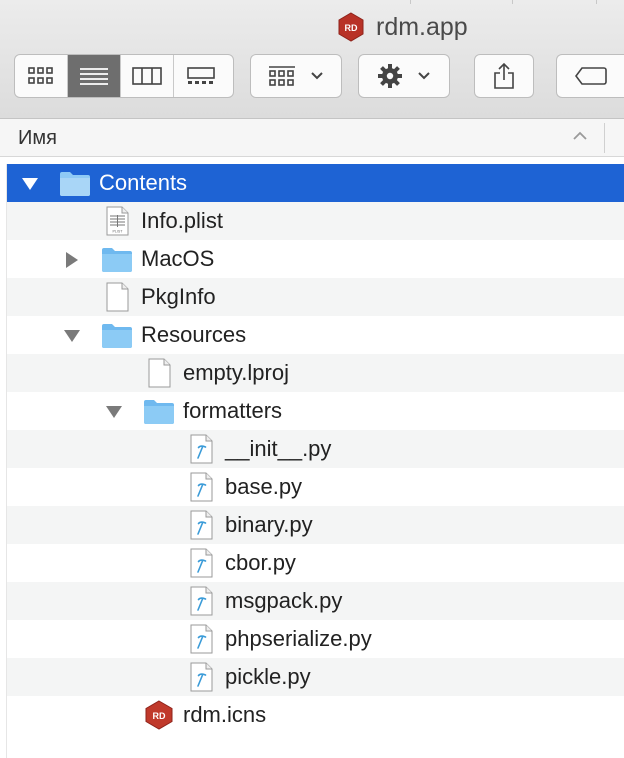 Image resolution: width=624 pixels, height=758 pixels. Describe the element at coordinates (312, 138) in the screenshot. I see `column-header: Имя` at that location.